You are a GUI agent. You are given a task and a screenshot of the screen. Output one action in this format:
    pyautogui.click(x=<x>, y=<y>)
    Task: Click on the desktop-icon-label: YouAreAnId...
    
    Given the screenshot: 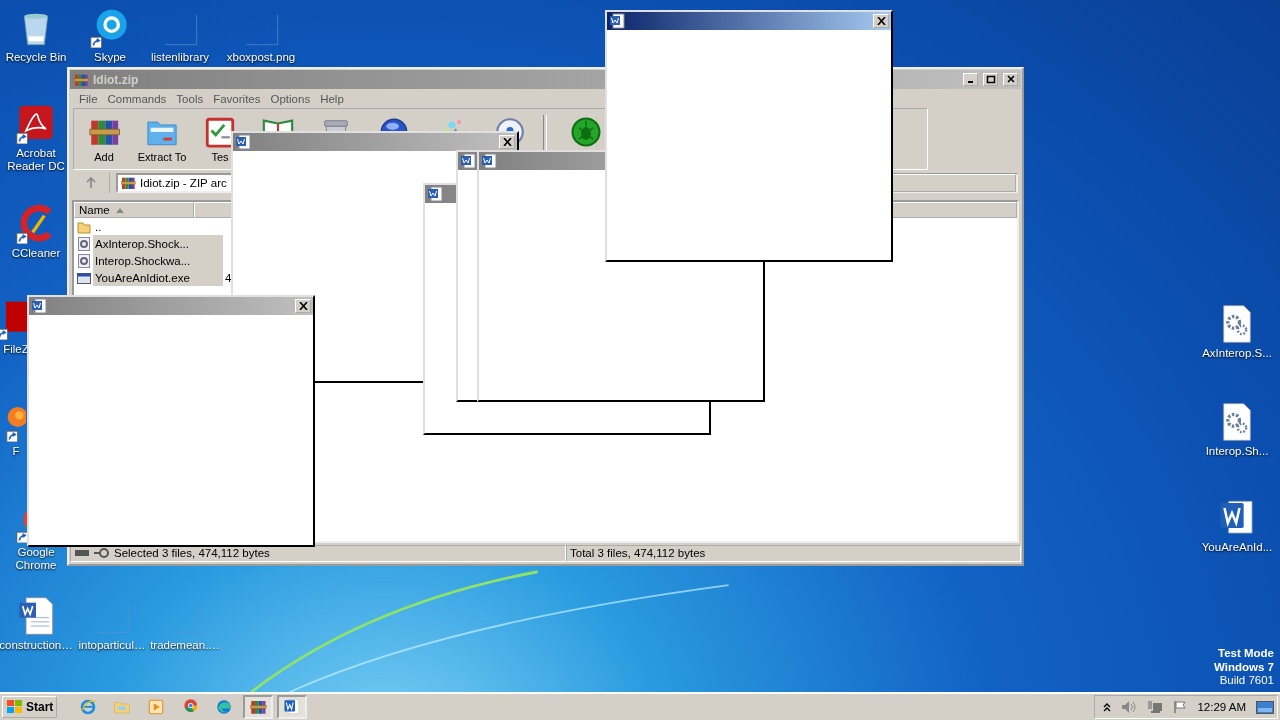 What is the action you would take?
    pyautogui.click(x=1237, y=547)
    